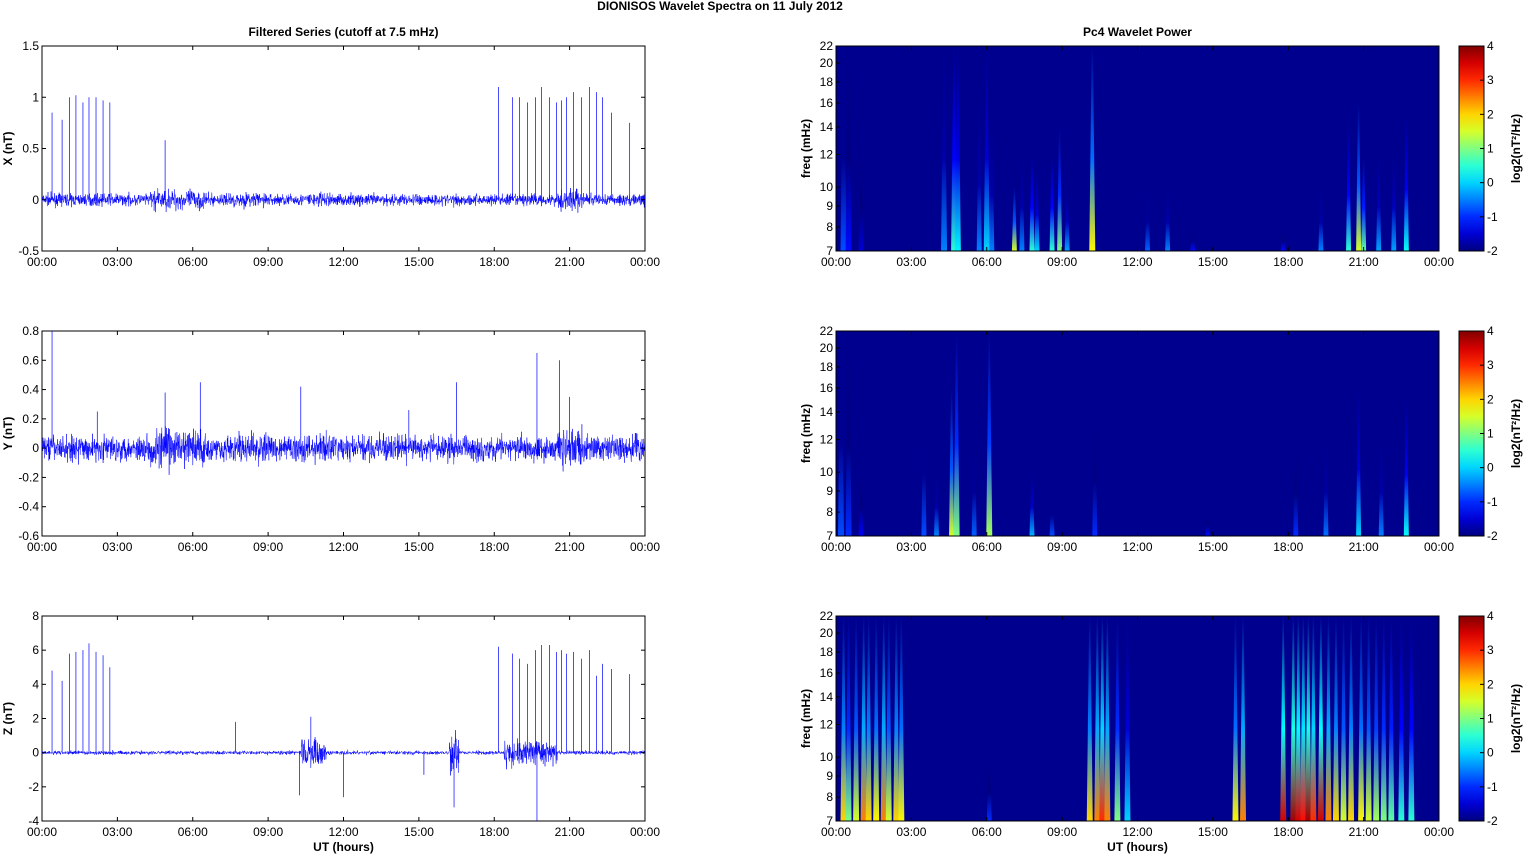  I want to click on y-tick-label: -0.4, so click(28, 507).